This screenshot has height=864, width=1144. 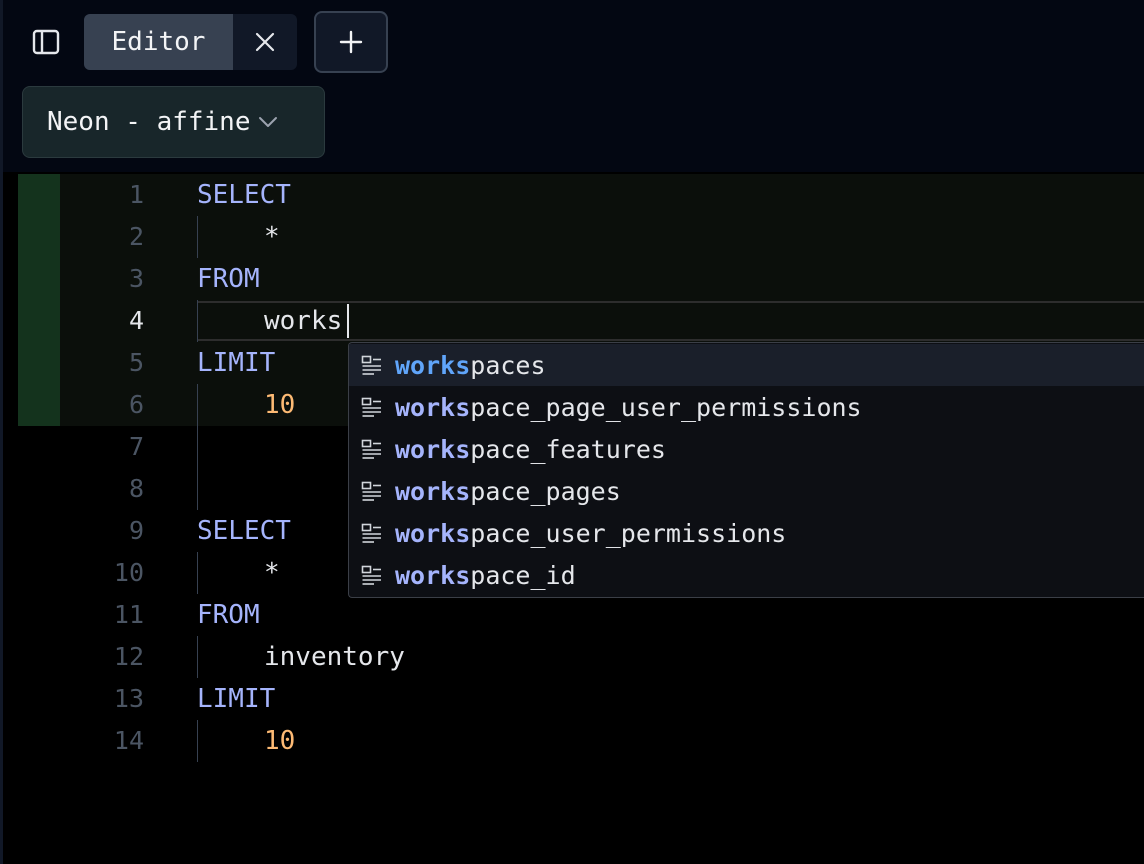 I want to click on editor-line: 2 *, so click(x=581, y=237).